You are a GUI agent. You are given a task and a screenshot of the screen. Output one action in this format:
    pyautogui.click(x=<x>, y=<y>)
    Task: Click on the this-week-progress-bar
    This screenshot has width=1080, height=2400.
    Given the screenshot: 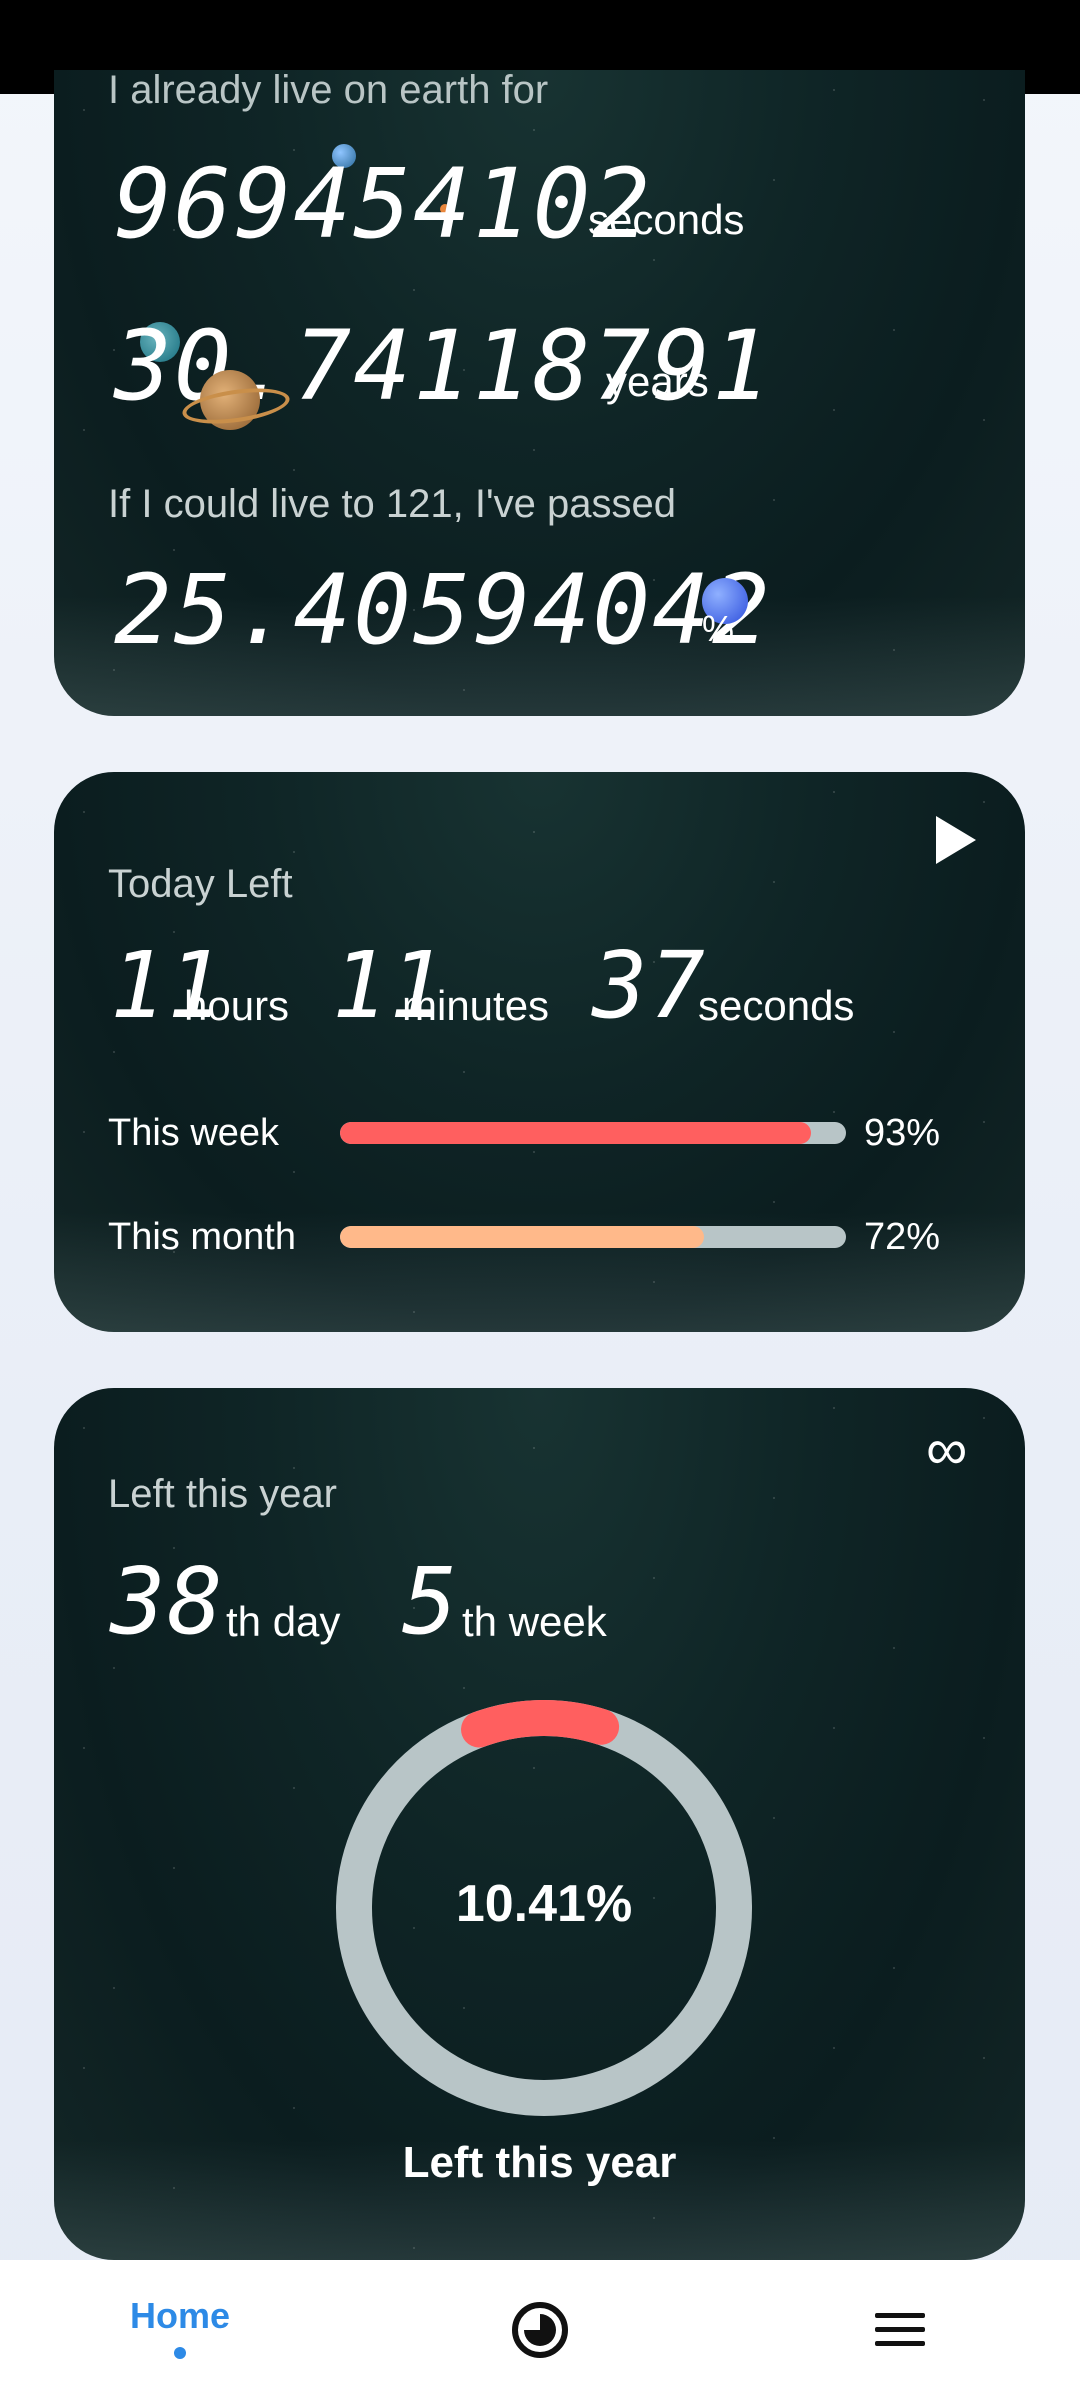 What is the action you would take?
    pyautogui.click(x=593, y=1133)
    